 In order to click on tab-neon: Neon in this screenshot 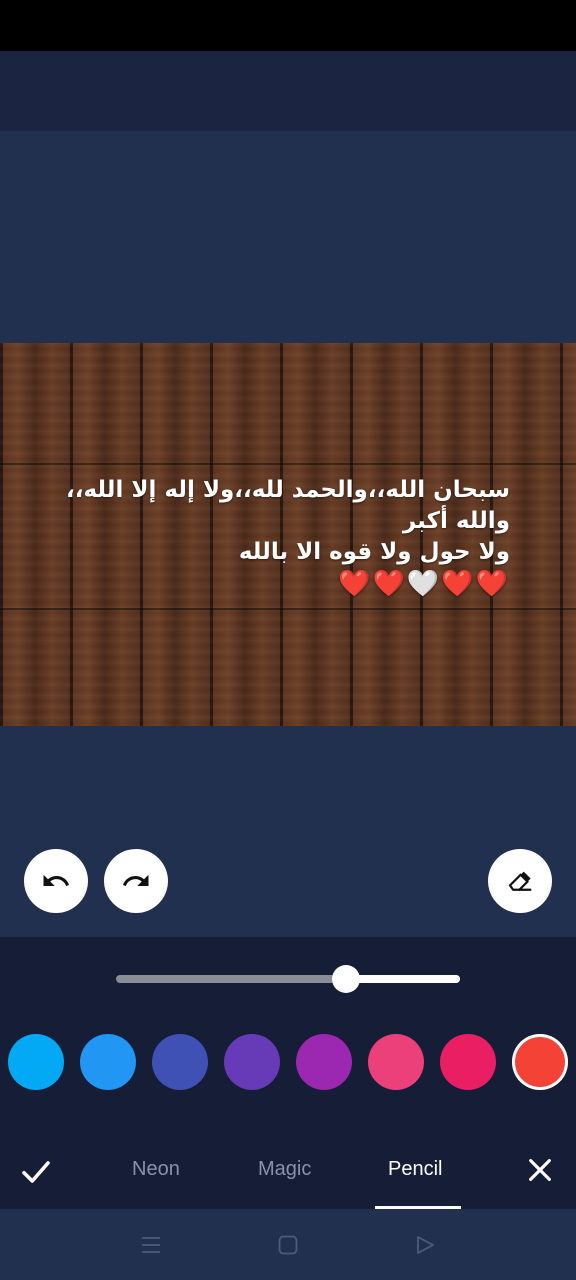, I will do `click(156, 1169)`.